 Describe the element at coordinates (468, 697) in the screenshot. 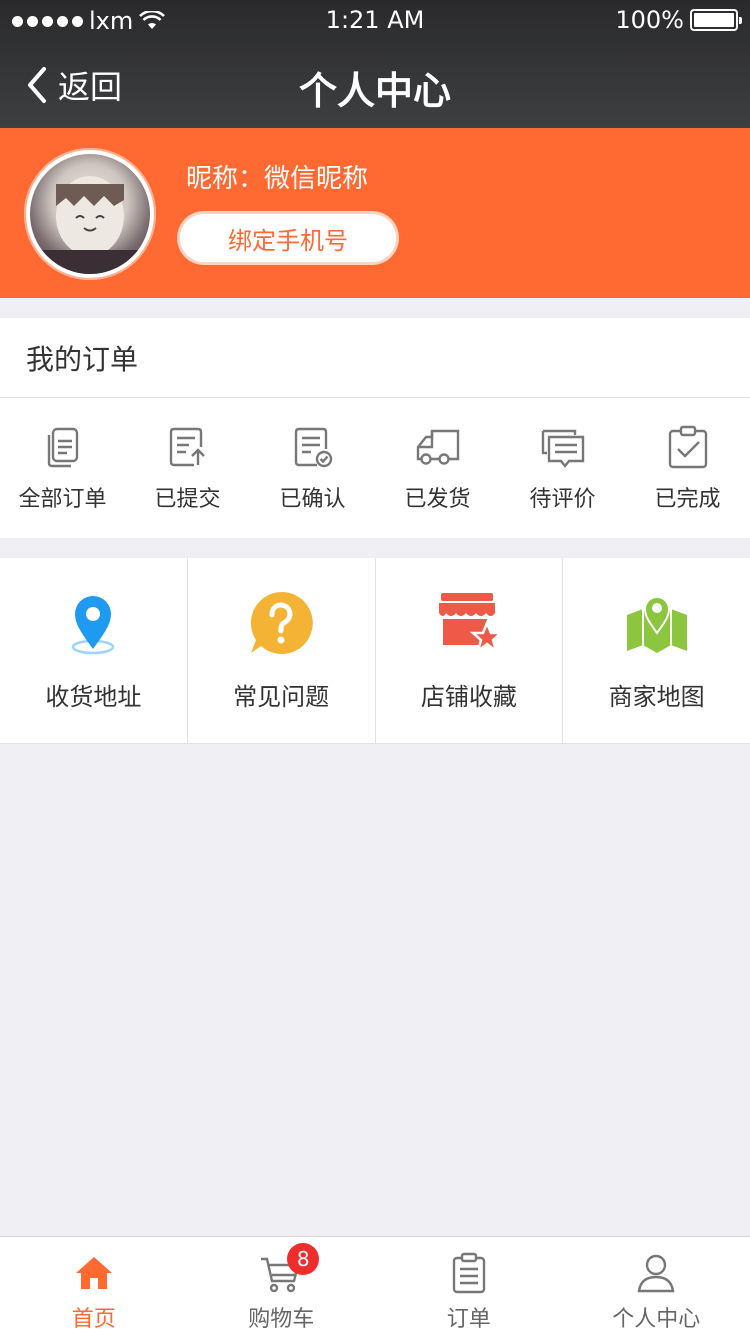

I see `store-favorites-label: 店铺收藏` at that location.